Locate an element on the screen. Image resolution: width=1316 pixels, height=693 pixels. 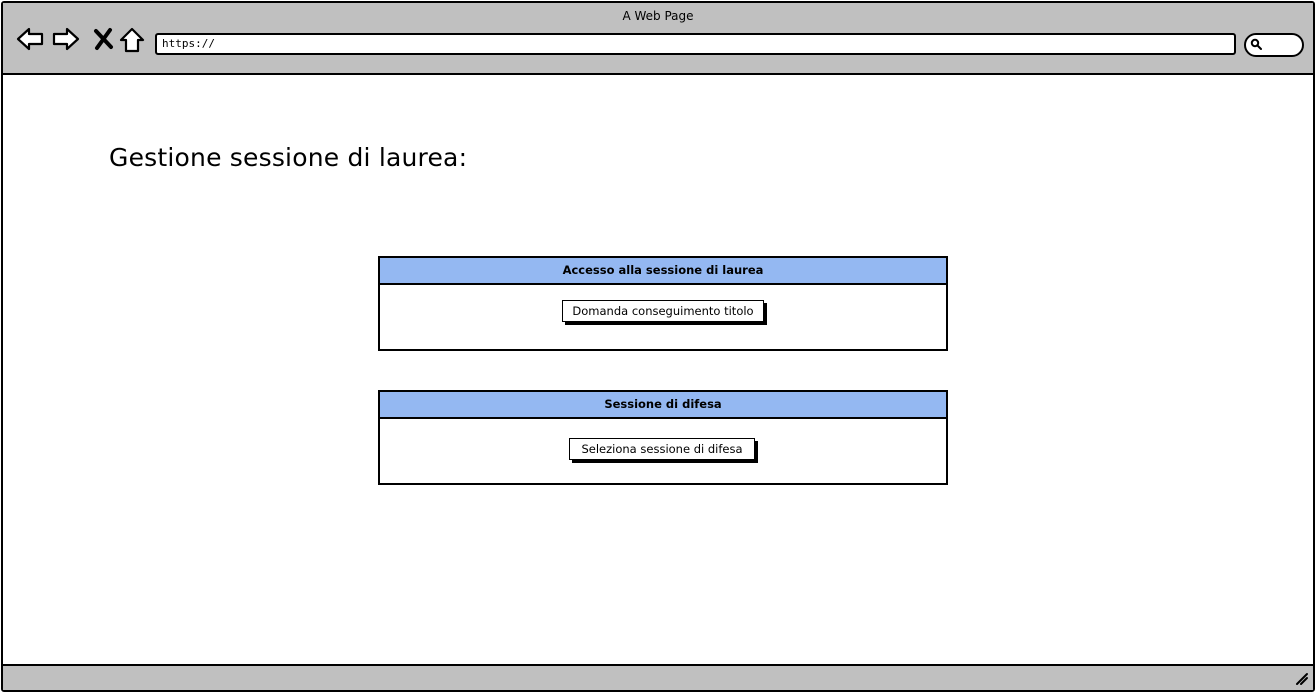
panel-body: Seleziona sessione di difesa is located at coordinates (663, 451).